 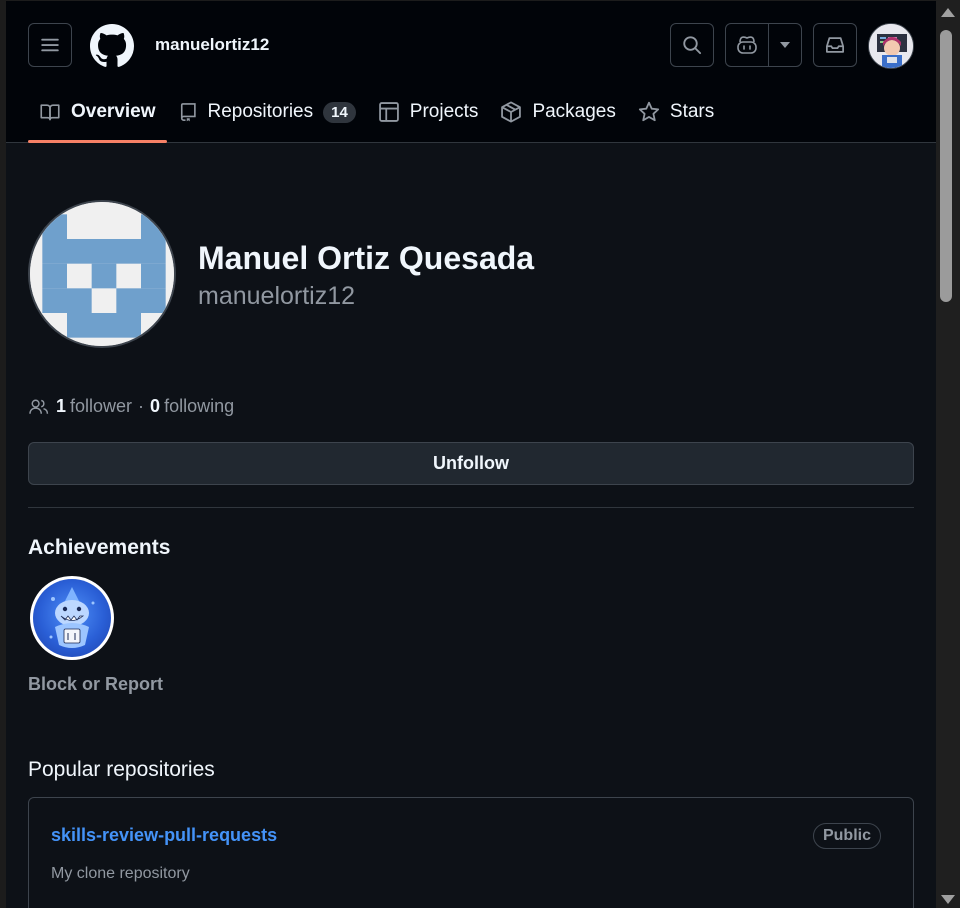 I want to click on section-divider, so click(x=471, y=507).